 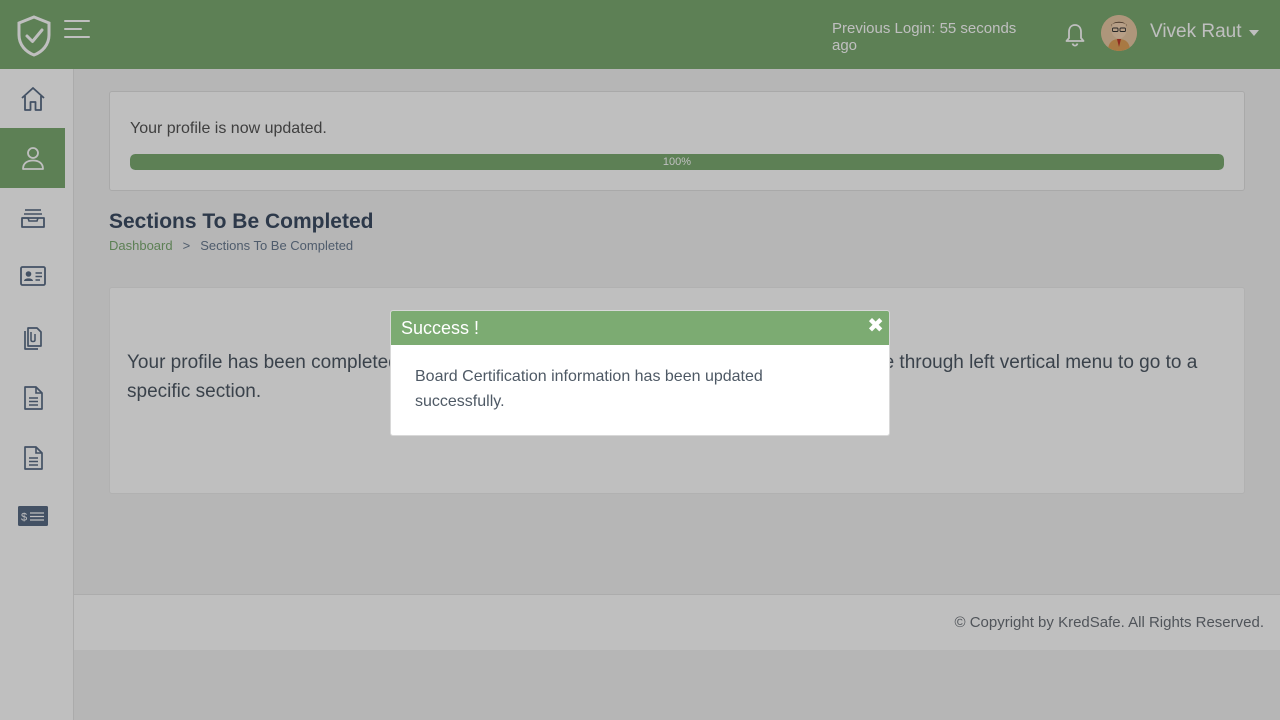 What do you see at coordinates (440, 328) in the screenshot?
I see `modal-title: Success !` at bounding box center [440, 328].